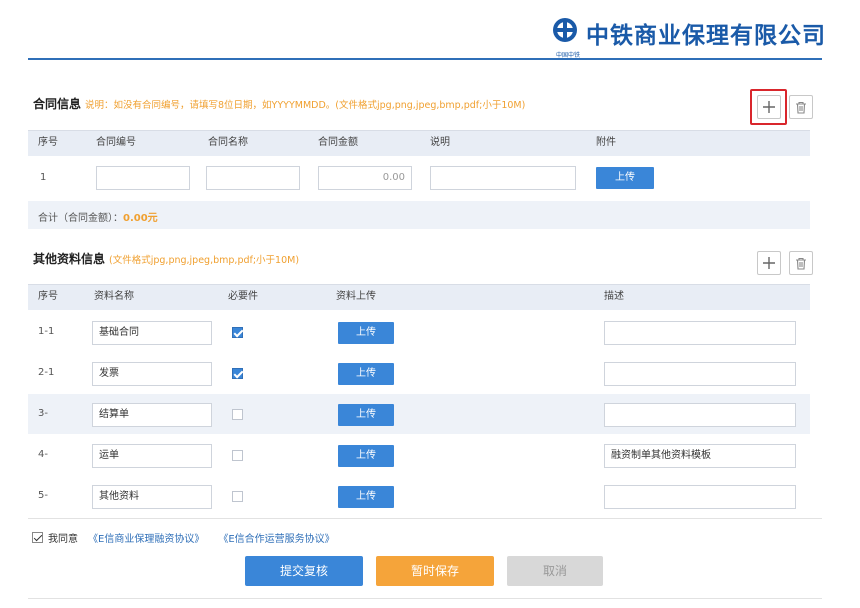 The image size is (860, 608). Describe the element at coordinates (143, 178) in the screenshot. I see `contract-number-input` at that location.